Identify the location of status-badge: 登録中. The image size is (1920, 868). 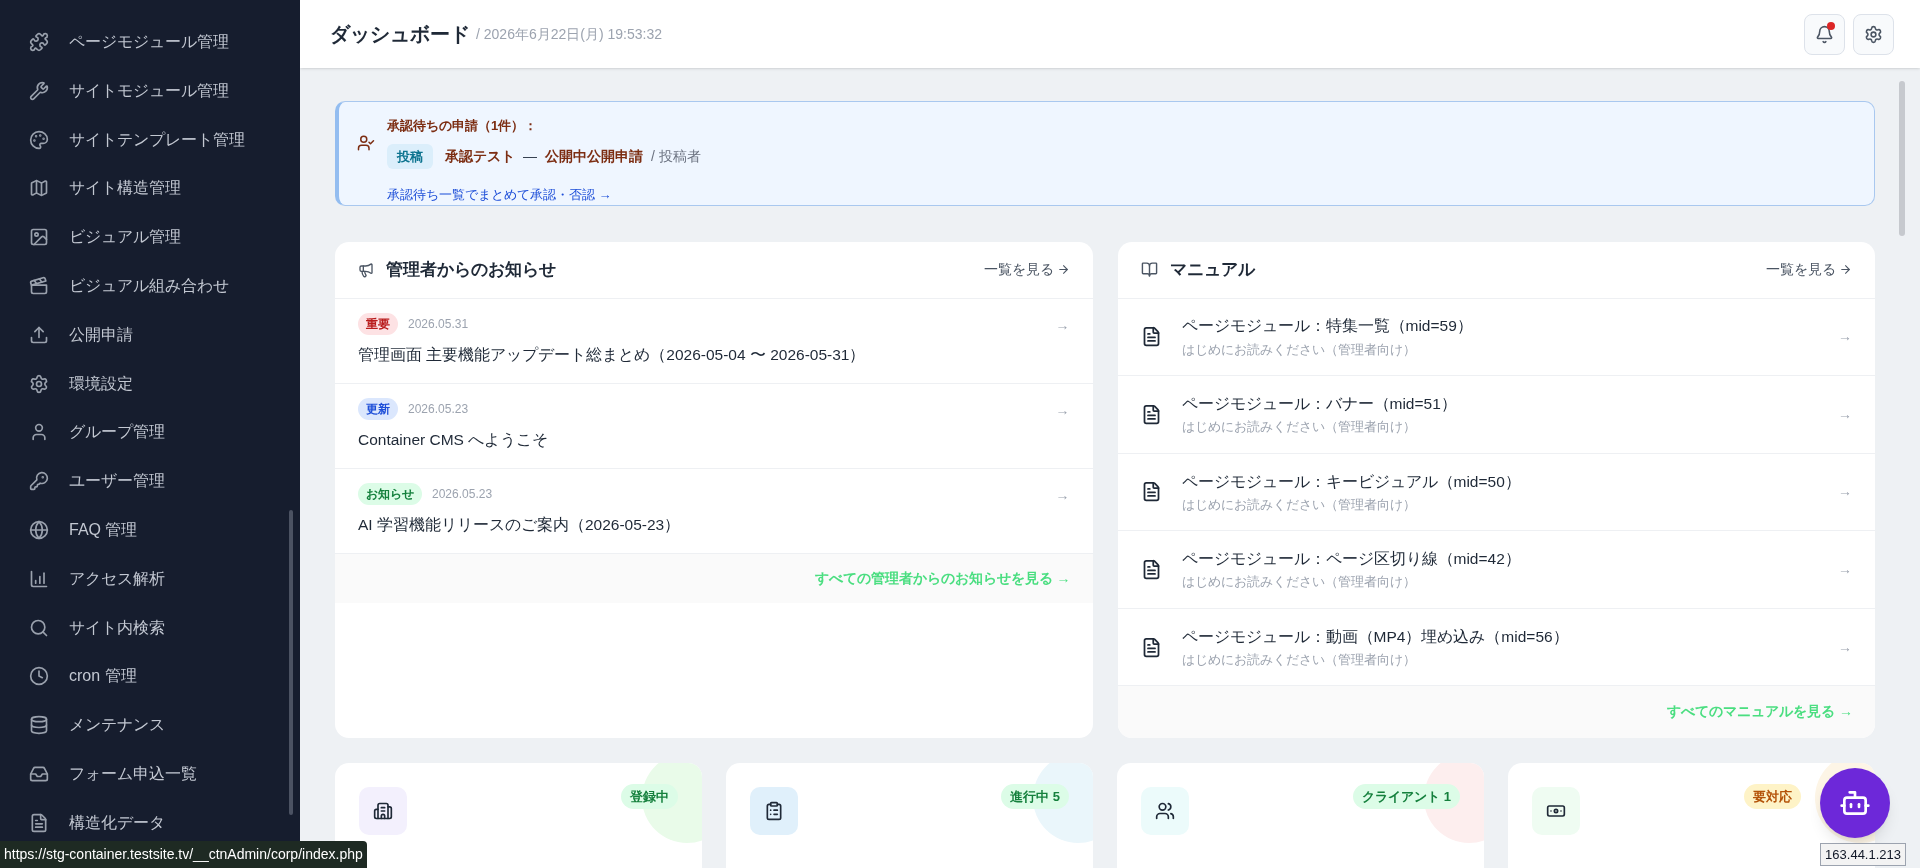
(649, 796).